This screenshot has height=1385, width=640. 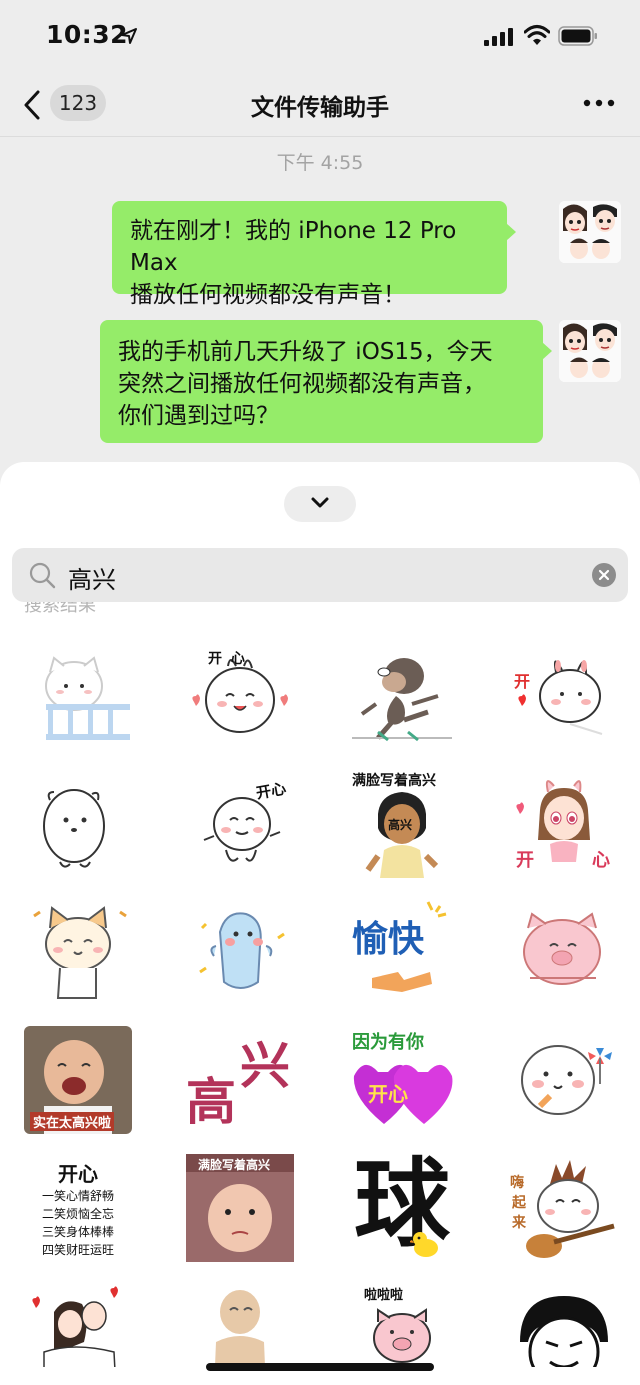 What do you see at coordinates (129, 36) in the screenshot?
I see `location-arrow-icon` at bounding box center [129, 36].